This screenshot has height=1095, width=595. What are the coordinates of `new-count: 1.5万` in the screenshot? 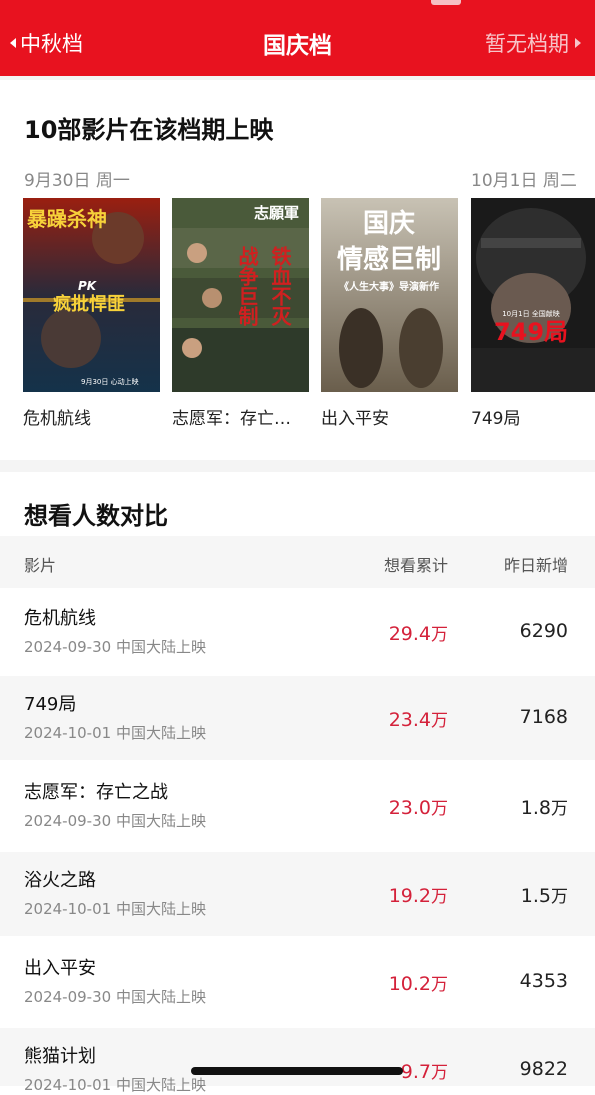 It's located at (544, 896).